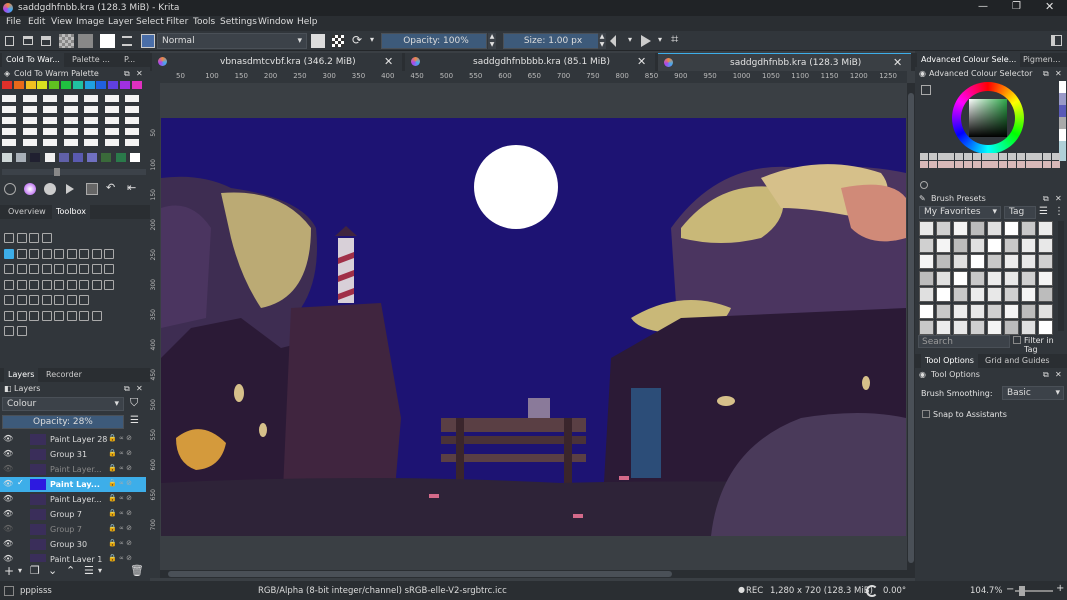  What do you see at coordinates (530, 62) in the screenshot?
I see `doc-tab-2: saddgdhfnbbbb.kra (85.1 MiB) ✕` at bounding box center [530, 62].